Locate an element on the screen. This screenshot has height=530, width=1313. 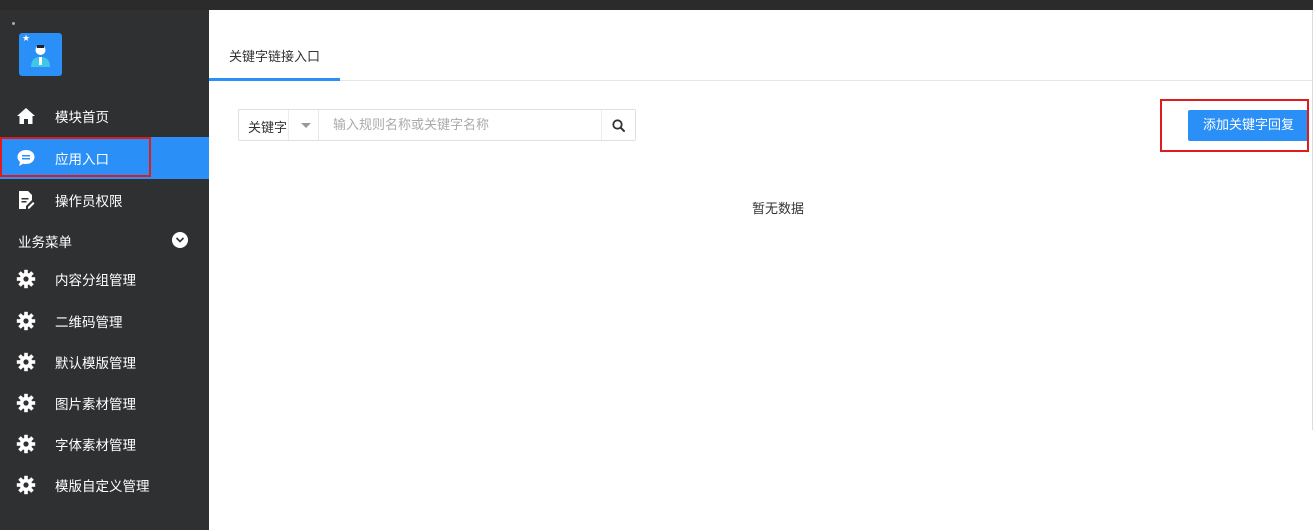
app-logo: ★ is located at coordinates (40, 54).